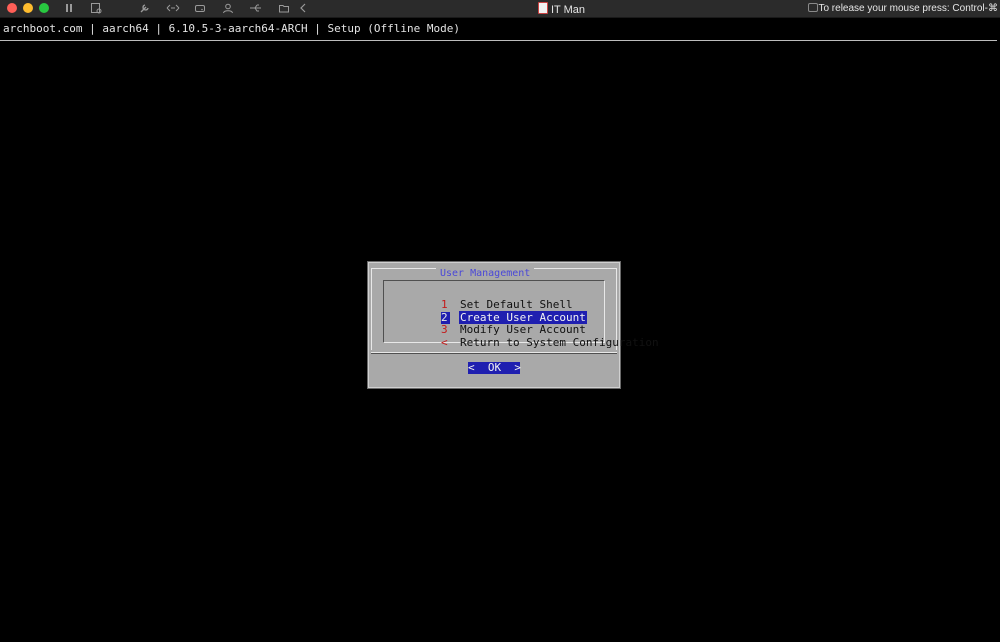 This screenshot has width=1000, height=642. Describe the element at coordinates (28, 8) in the screenshot. I see `minimize-window-button` at that location.